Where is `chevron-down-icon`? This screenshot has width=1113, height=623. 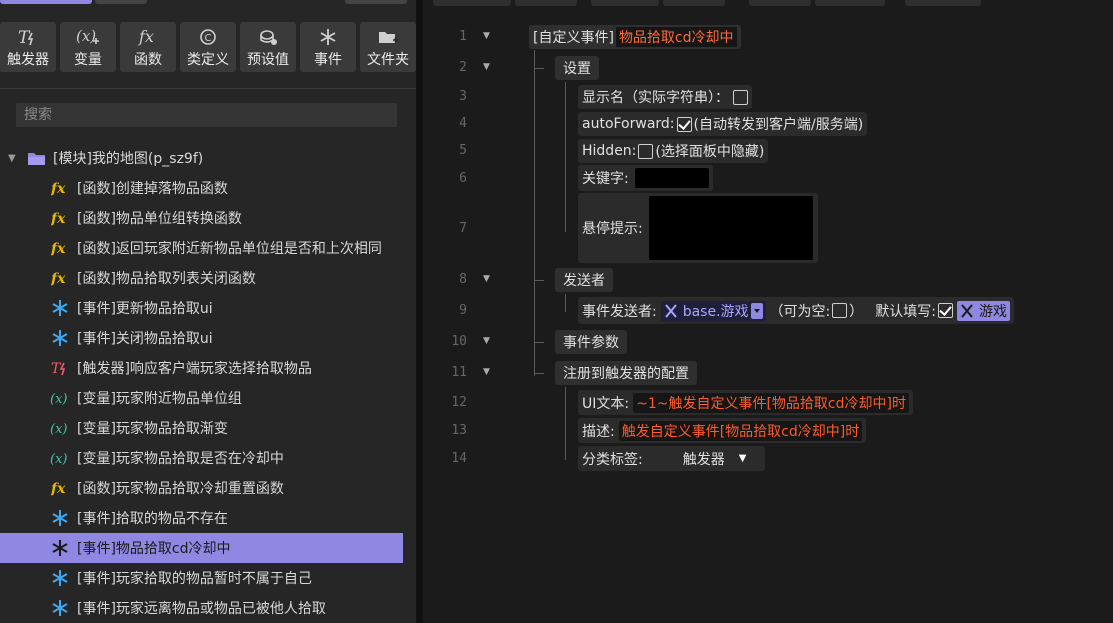
chevron-down-icon is located at coordinates (756, 310).